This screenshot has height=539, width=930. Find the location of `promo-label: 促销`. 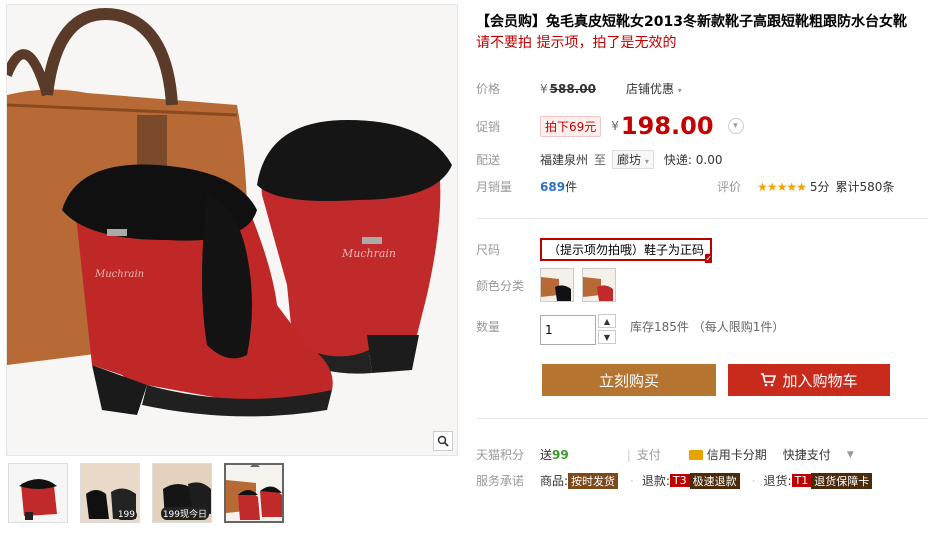

promo-label: 促销 is located at coordinates (488, 126).